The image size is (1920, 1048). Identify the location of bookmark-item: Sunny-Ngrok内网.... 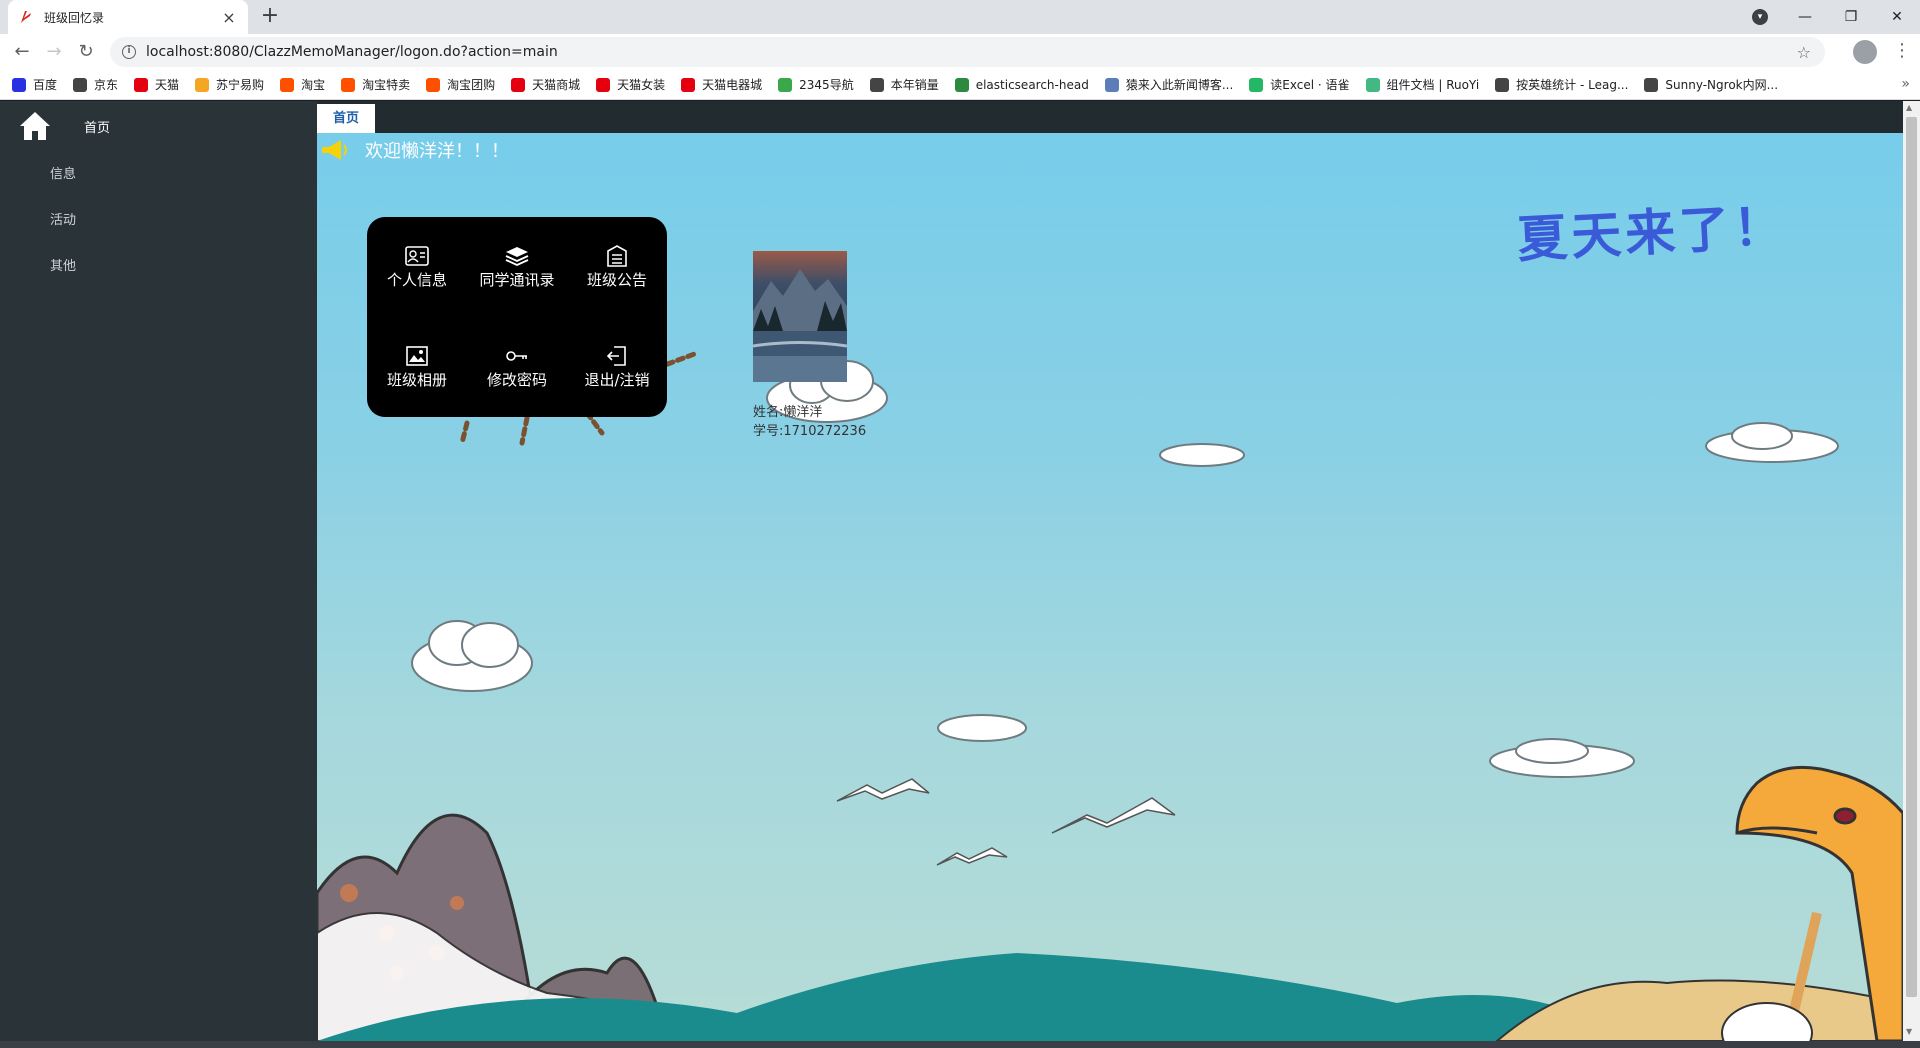
(1711, 84).